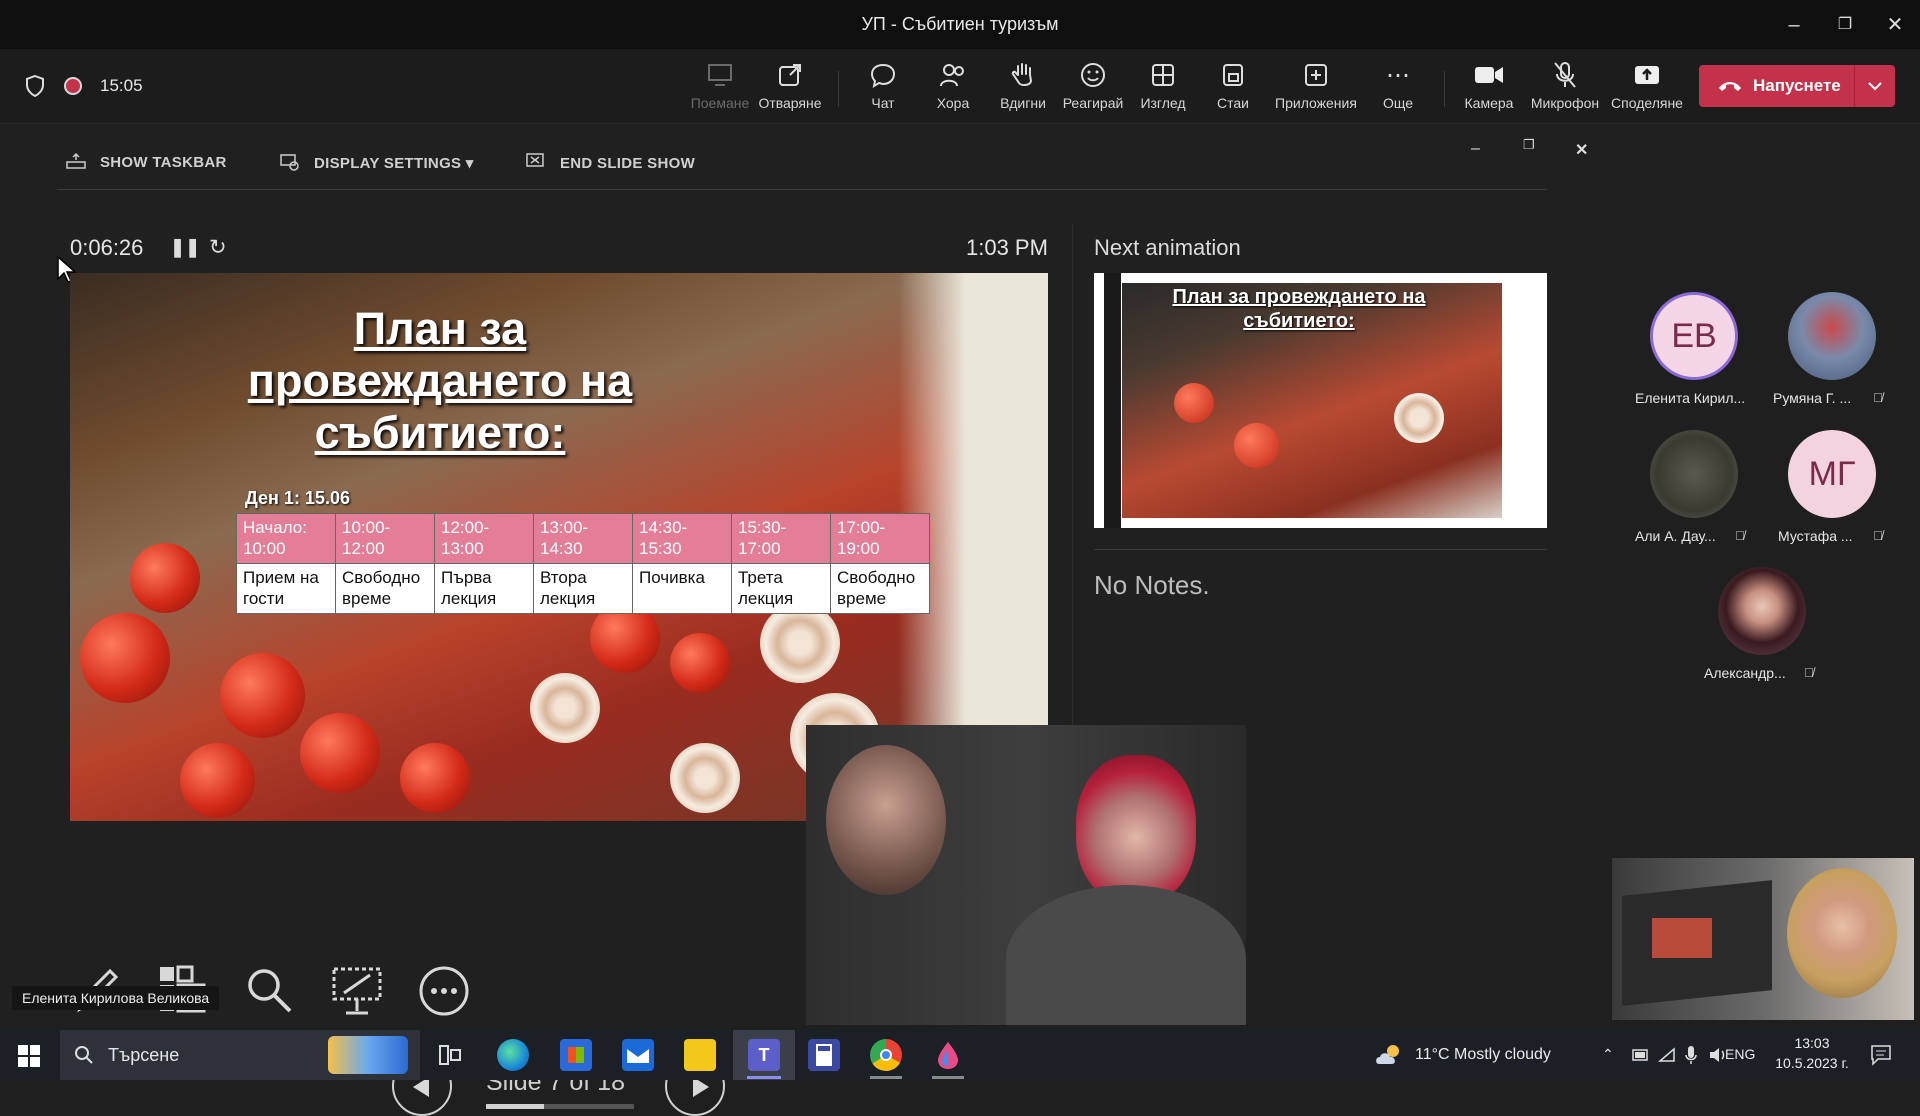 This screenshot has width=1920, height=1116. What do you see at coordinates (1320, 400) in the screenshot?
I see `next-slide-thumbnail: План за провеждането на събитието:` at bounding box center [1320, 400].